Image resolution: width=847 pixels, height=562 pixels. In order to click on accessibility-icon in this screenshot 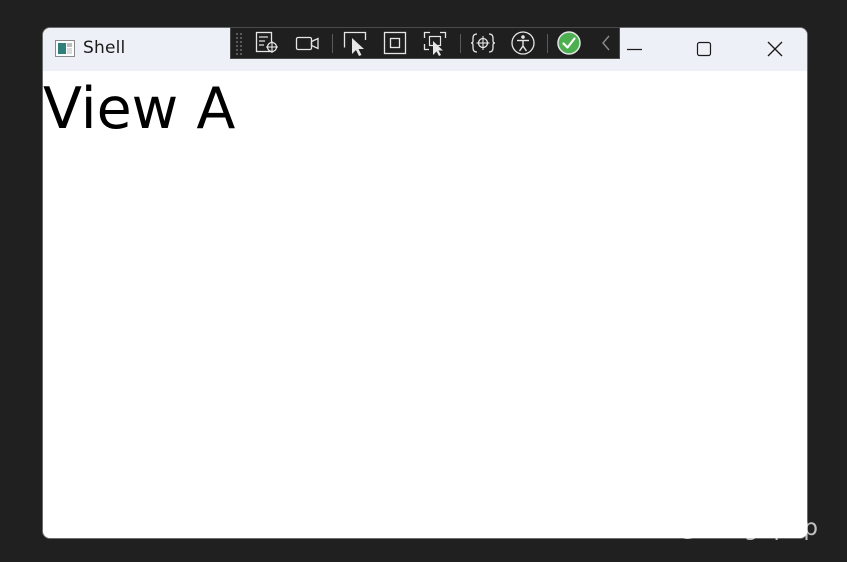, I will do `click(523, 43)`.